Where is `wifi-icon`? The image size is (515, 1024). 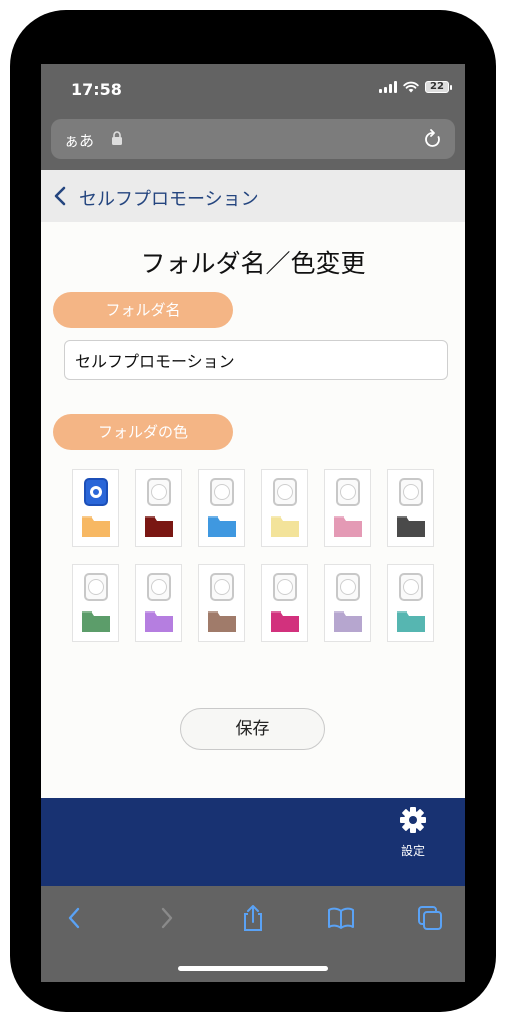
wifi-icon is located at coordinates (411, 87).